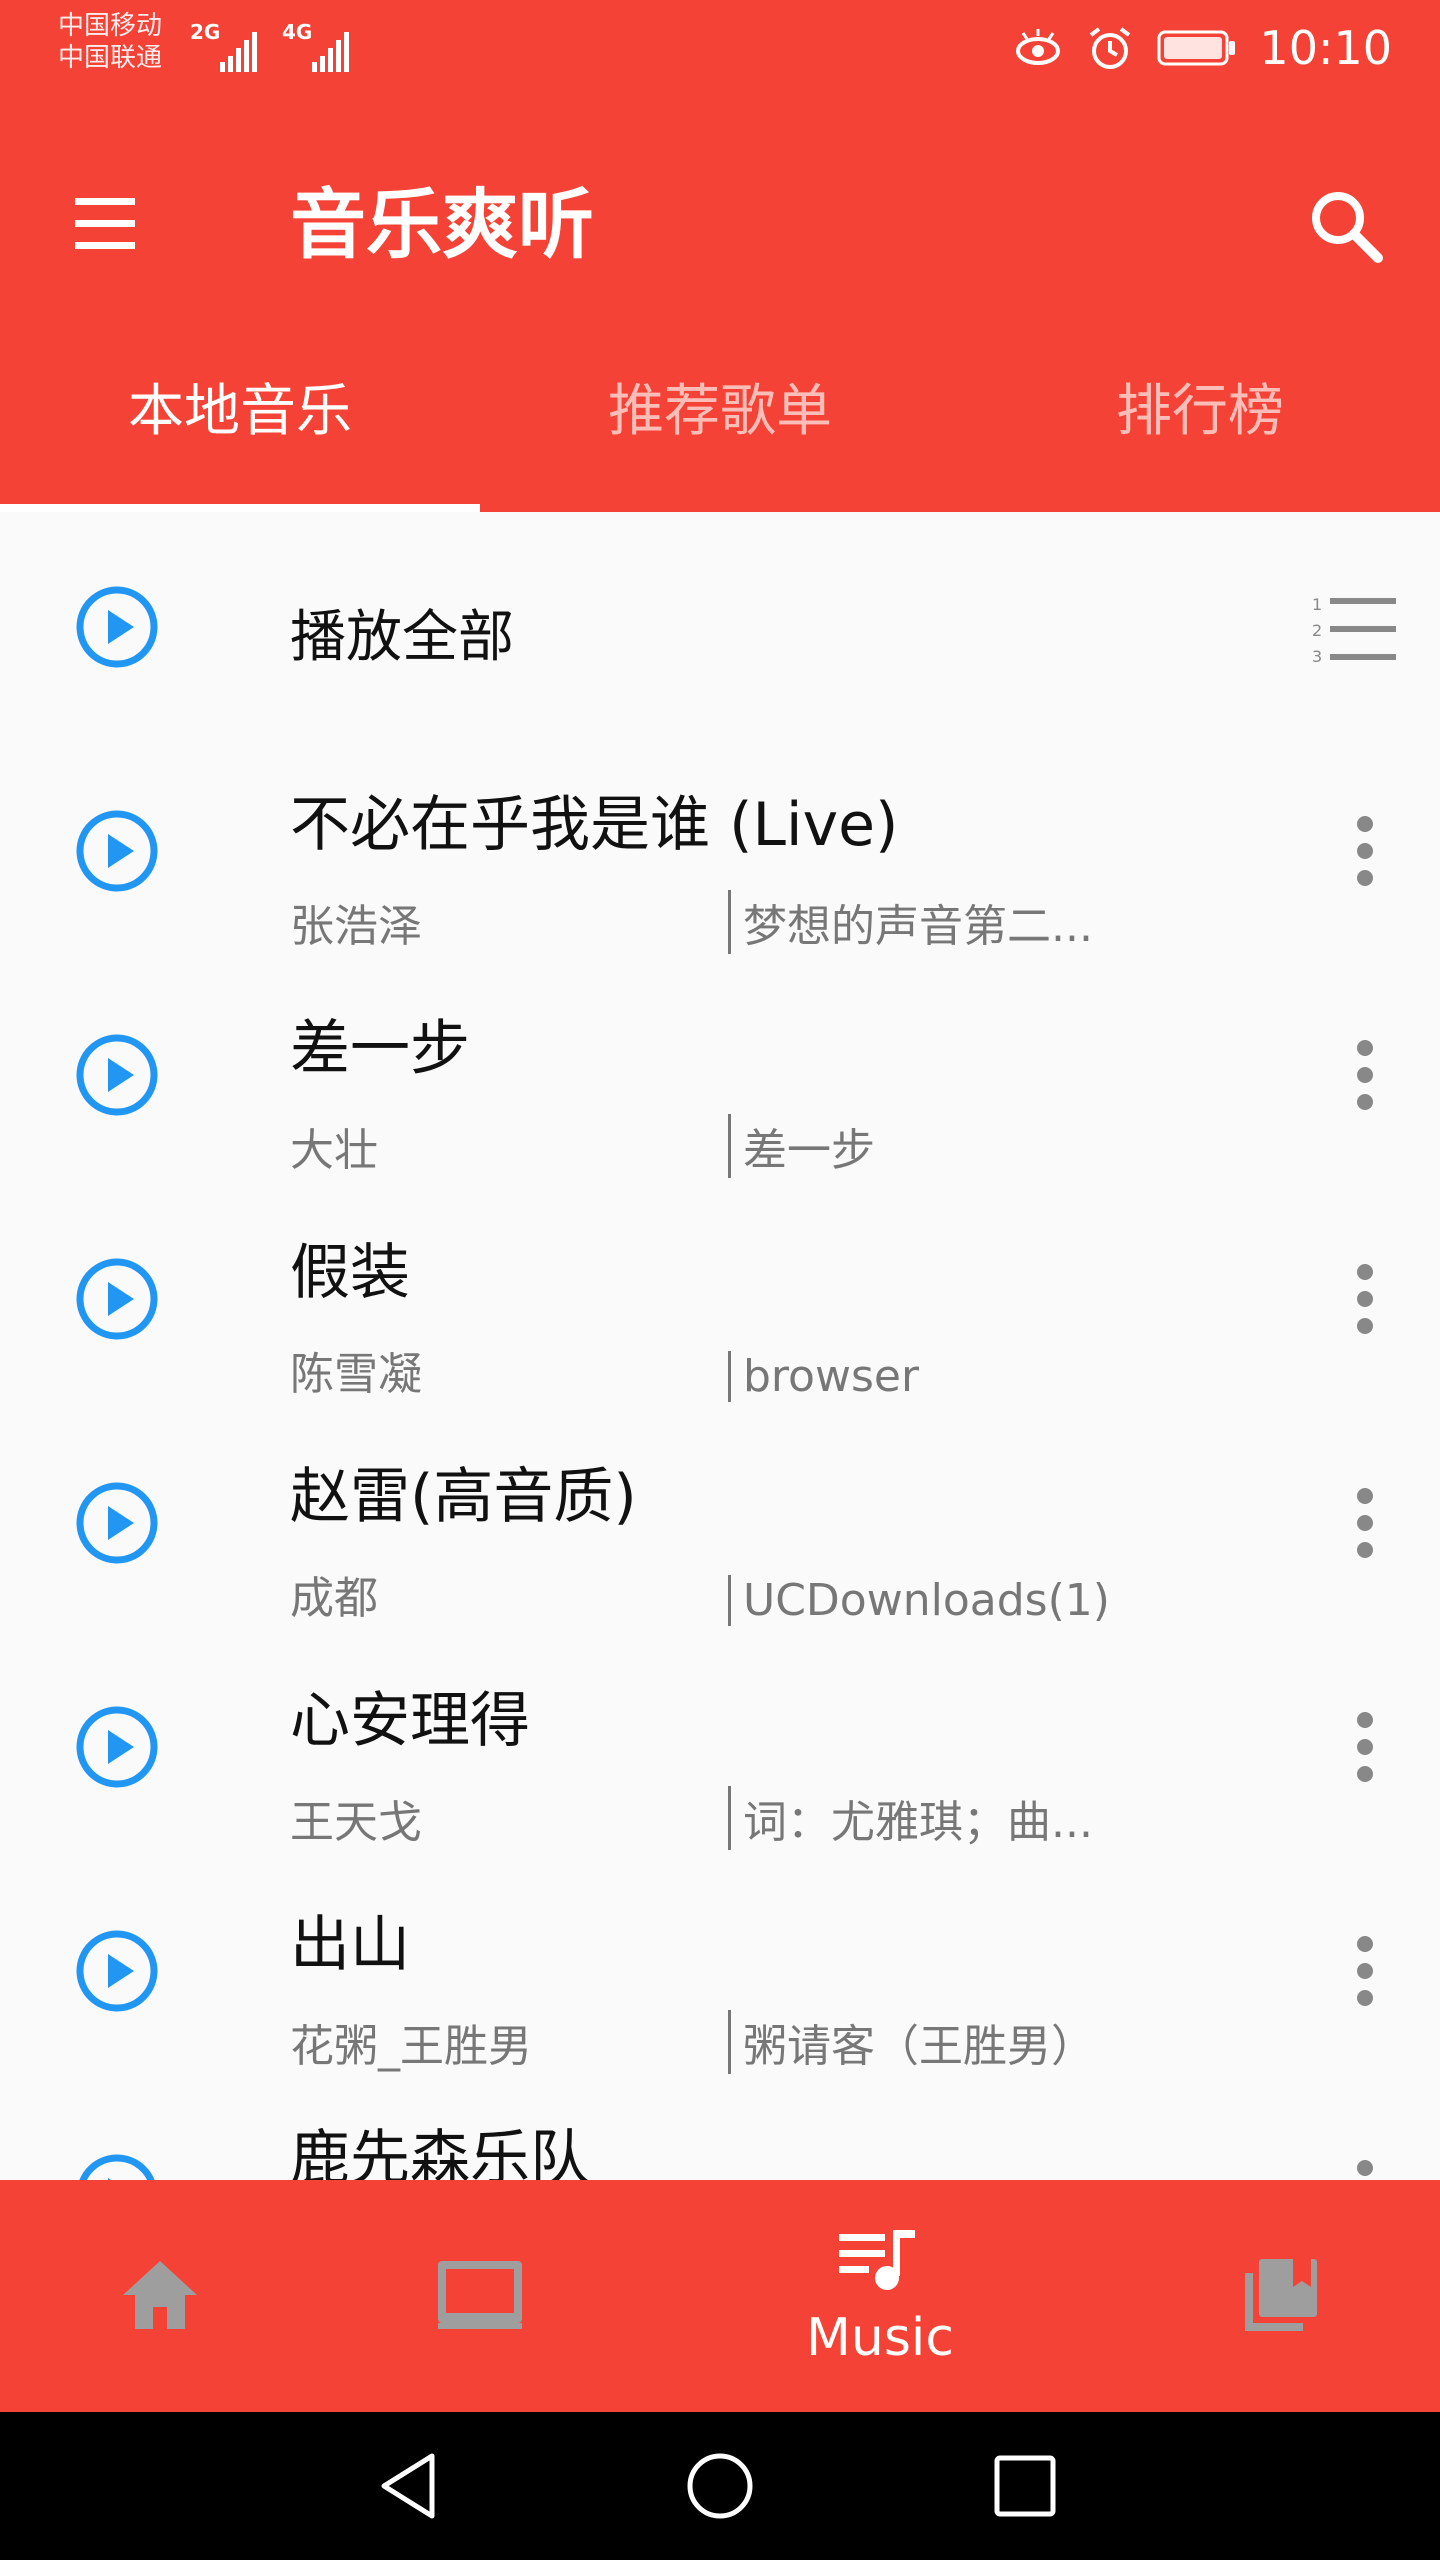  I want to click on signal-2g: 2G, so click(225, 46).